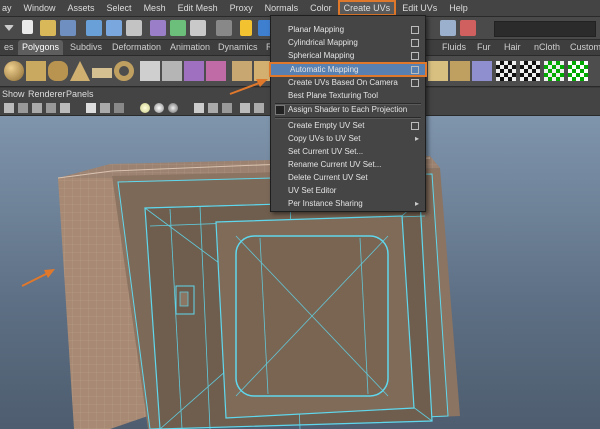 The height and width of the screenshot is (429, 600). What do you see at coordinates (454, 47) in the screenshot?
I see `tab-fluids: Fluids` at bounding box center [454, 47].